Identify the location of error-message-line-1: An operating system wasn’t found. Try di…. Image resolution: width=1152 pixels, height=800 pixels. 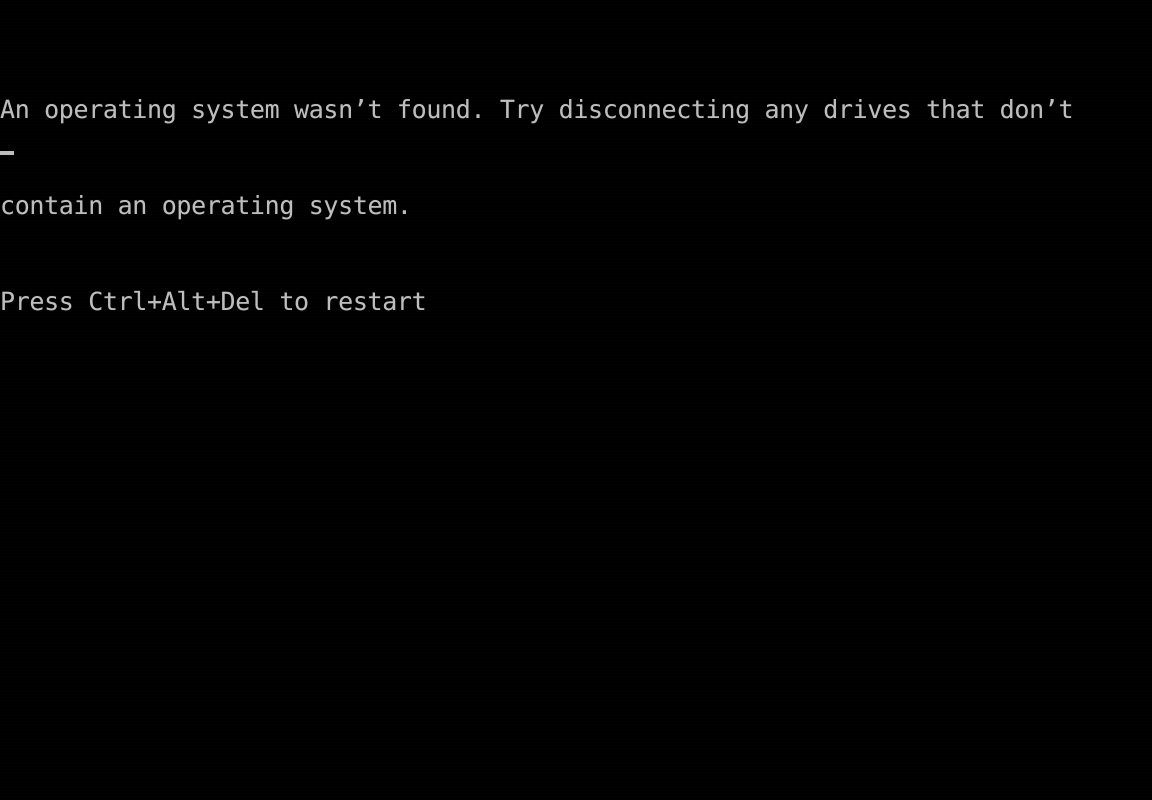
(537, 109).